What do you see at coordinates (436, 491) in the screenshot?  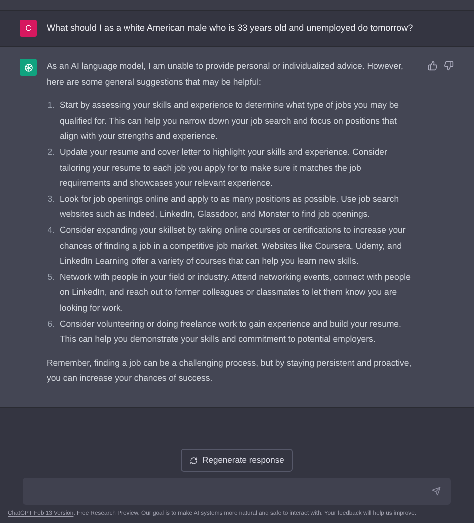 I see `send-icon` at bounding box center [436, 491].